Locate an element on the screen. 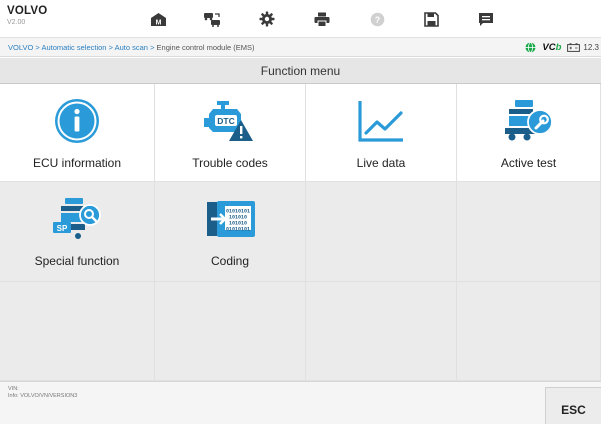 Image resolution: width=601 pixels, height=424 pixels. menu-item-live-data: Live data is located at coordinates (381, 133).